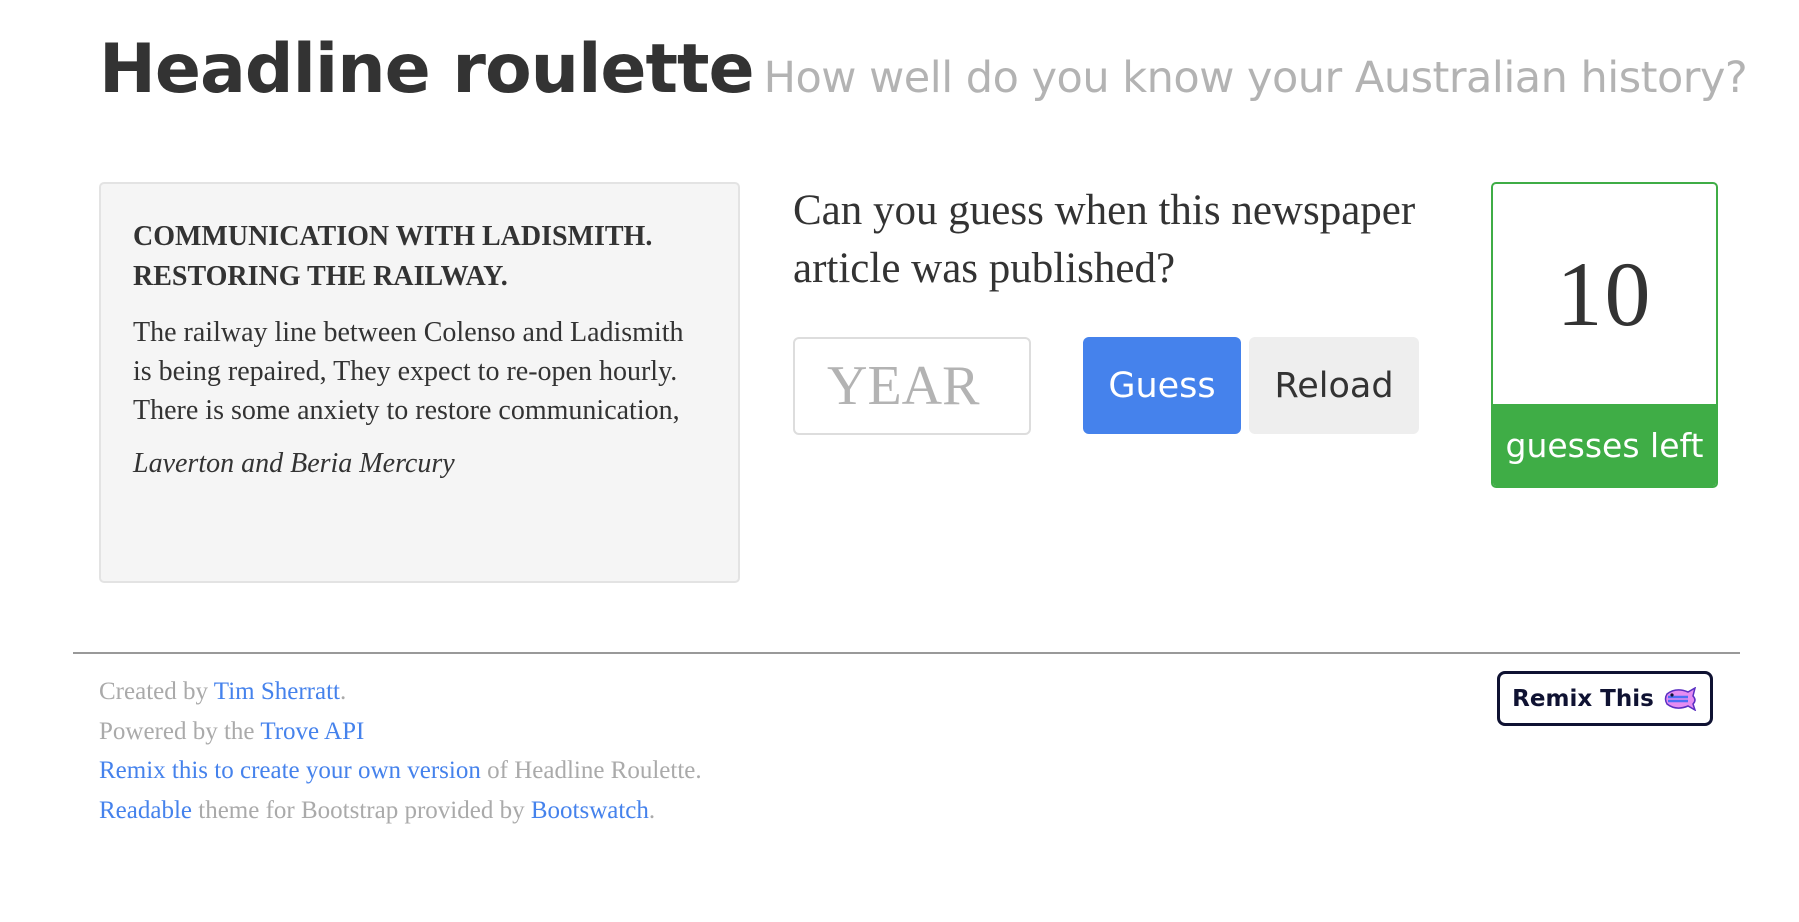 This screenshot has height=922, width=1799. I want to click on year-input, so click(912, 386).